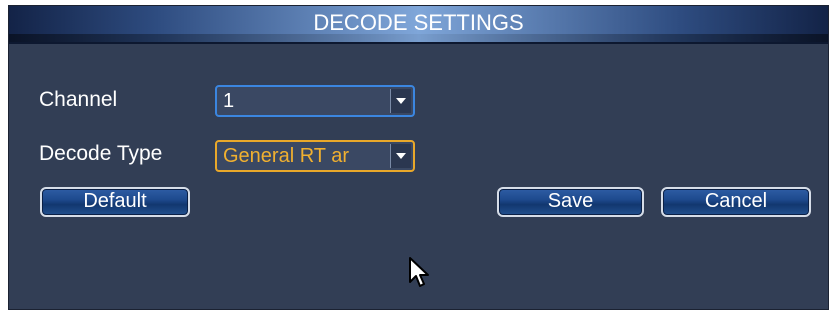 The height and width of the screenshot is (313, 837). I want to click on channel-select: 1, so click(315, 101).